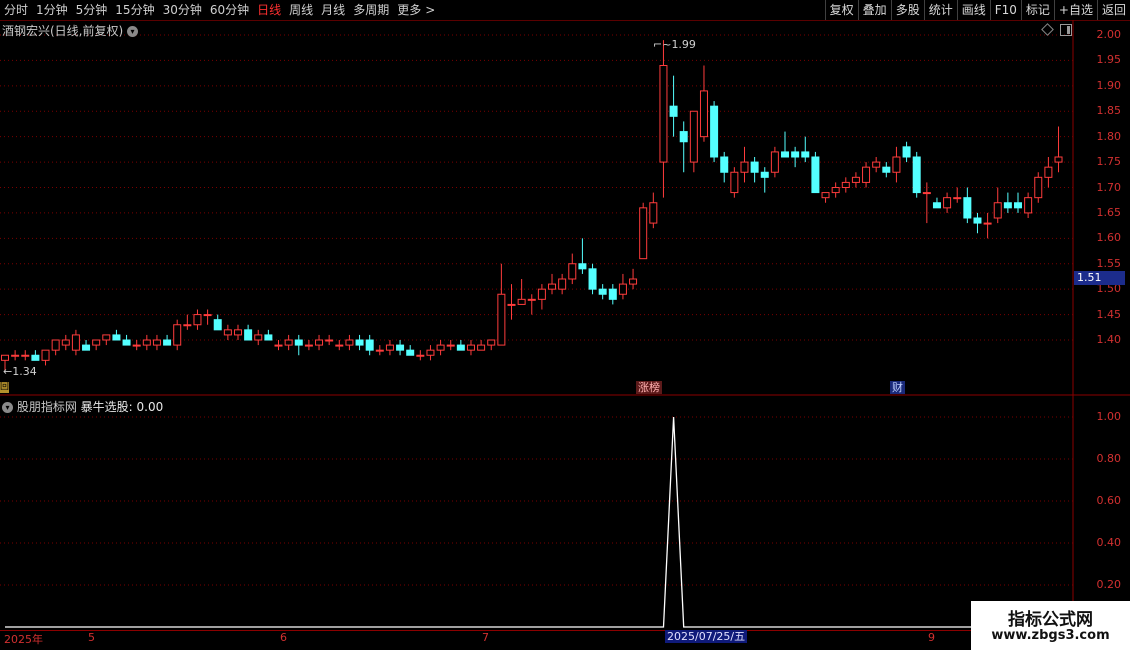  I want to click on price-tick-label: 1.55, so click(1109, 263).